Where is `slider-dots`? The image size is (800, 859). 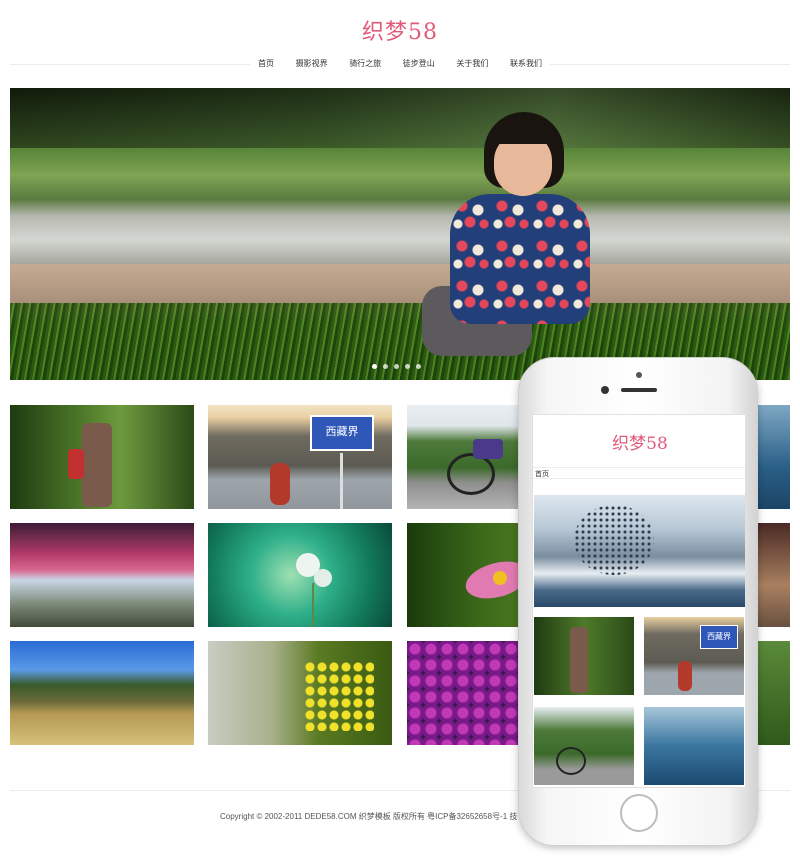 slider-dots is located at coordinates (396, 366).